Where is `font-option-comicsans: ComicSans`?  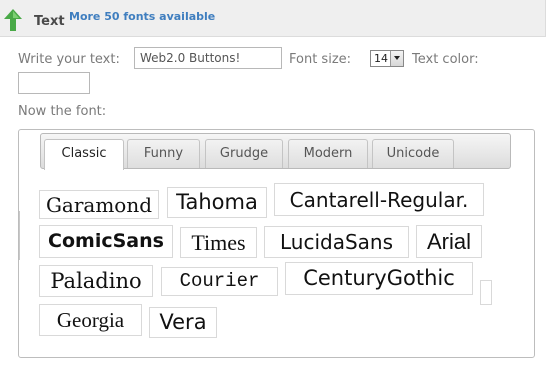
font-option-comicsans: ComicSans is located at coordinates (106, 241).